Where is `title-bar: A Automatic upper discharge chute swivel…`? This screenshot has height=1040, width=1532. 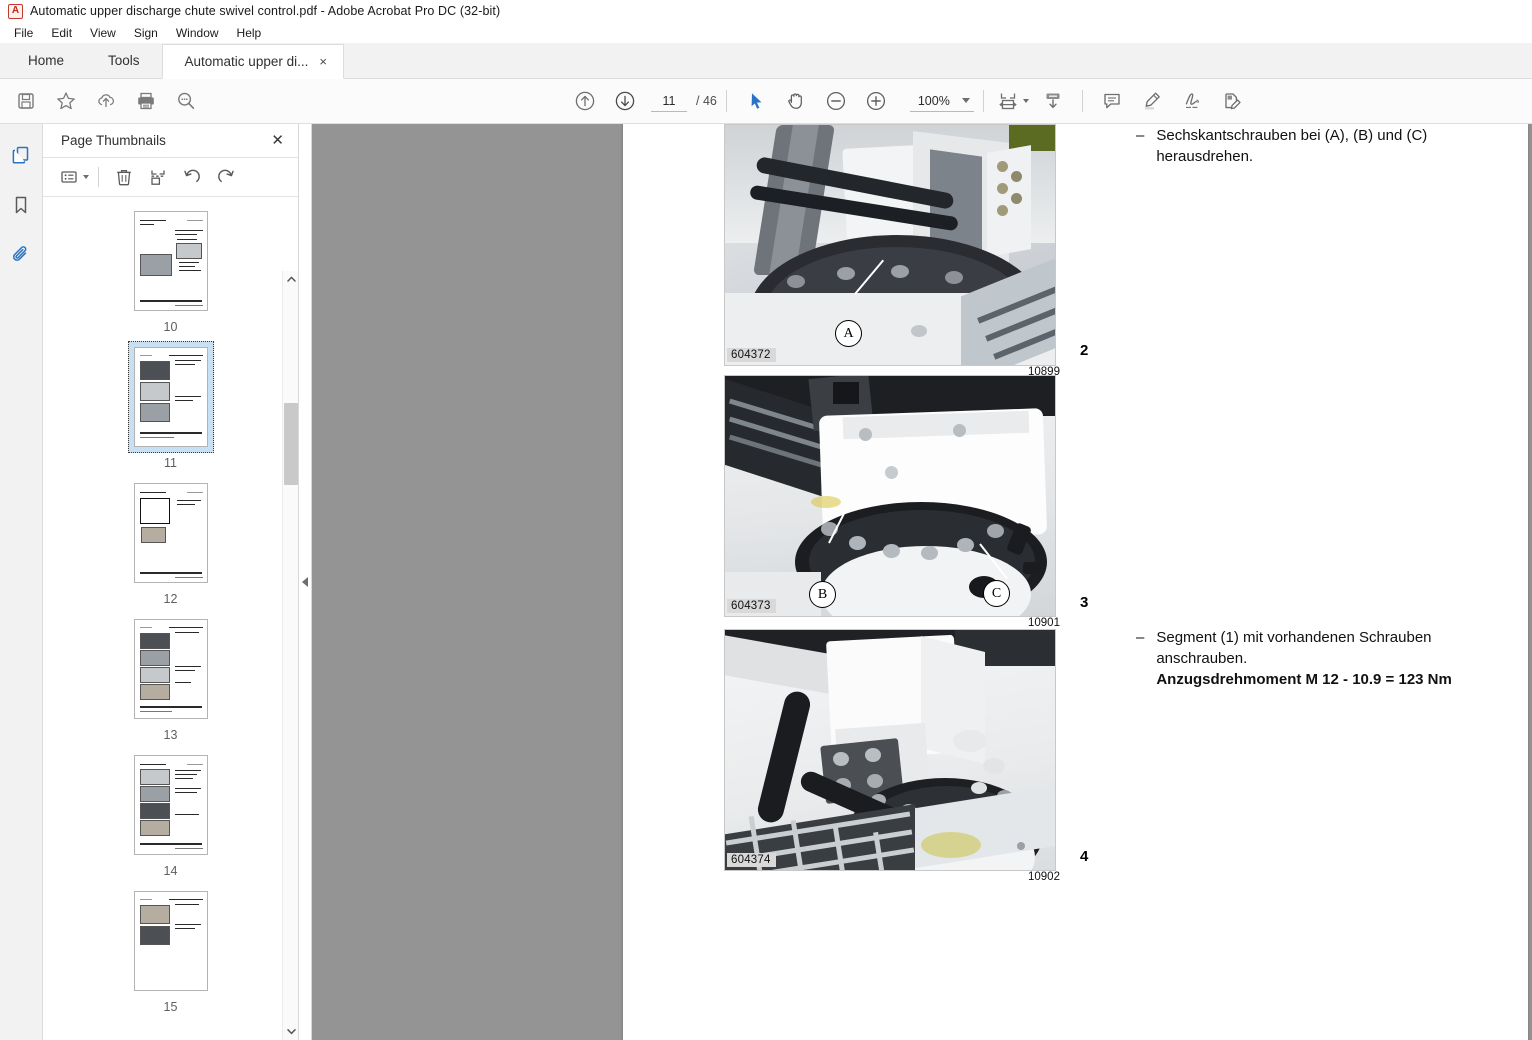 title-bar: A Automatic upper discharge chute swivel… is located at coordinates (766, 11).